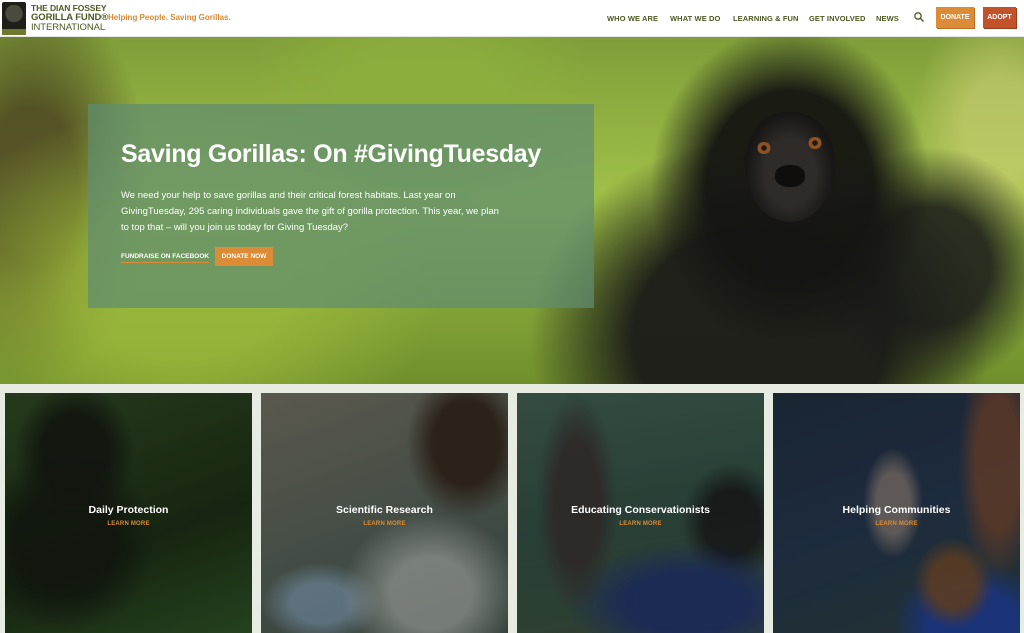 The width and height of the screenshot is (1024, 633). I want to click on card-scientific-research: Scientific Research LEARN MORE, so click(384, 513).